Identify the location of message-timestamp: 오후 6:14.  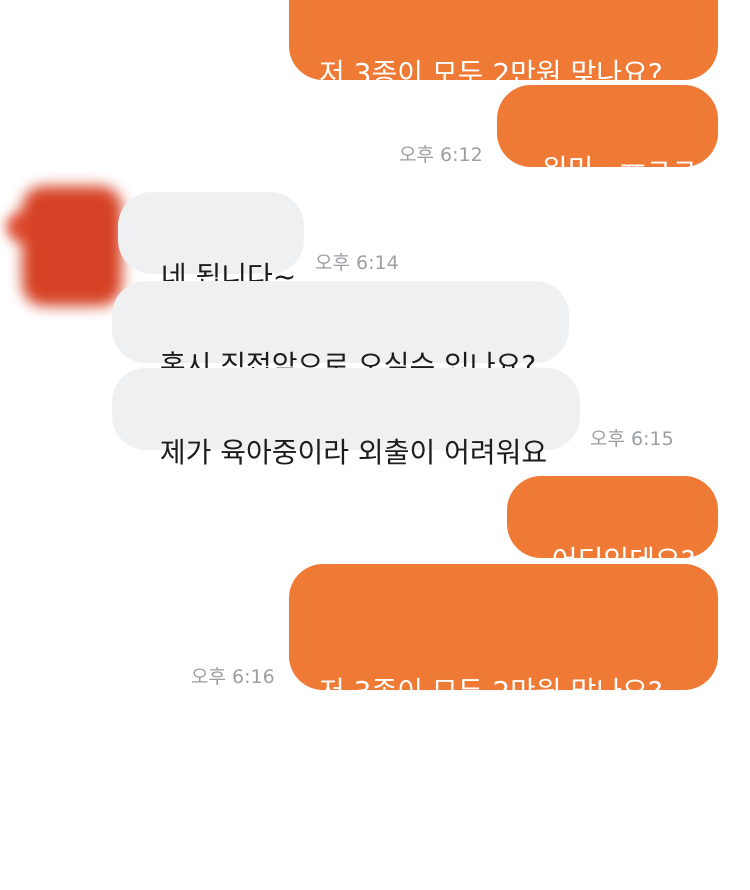
(357, 263).